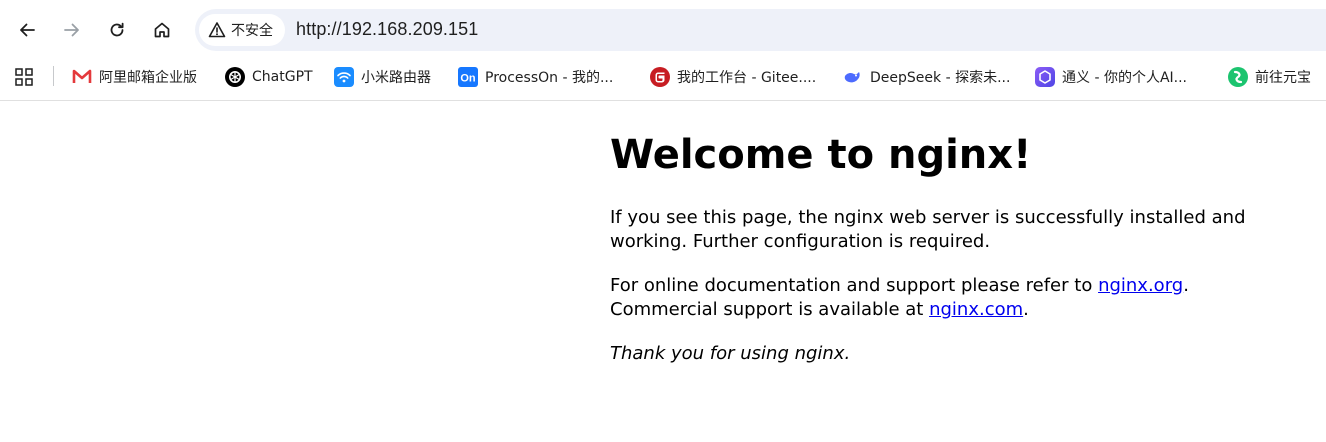  What do you see at coordinates (1238, 77) in the screenshot?
I see `yuanbao-icon` at bounding box center [1238, 77].